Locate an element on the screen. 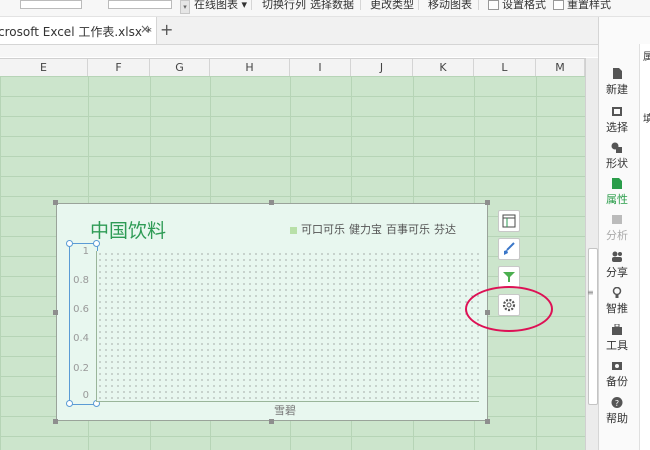 The width and height of the screenshot is (650, 450). ribbon-toolbar: ▾ 在线图表 ▾ 切换行列 选择数据 更改类型 移动图表 设置格式 重置样式 is located at coordinates (325, 8).